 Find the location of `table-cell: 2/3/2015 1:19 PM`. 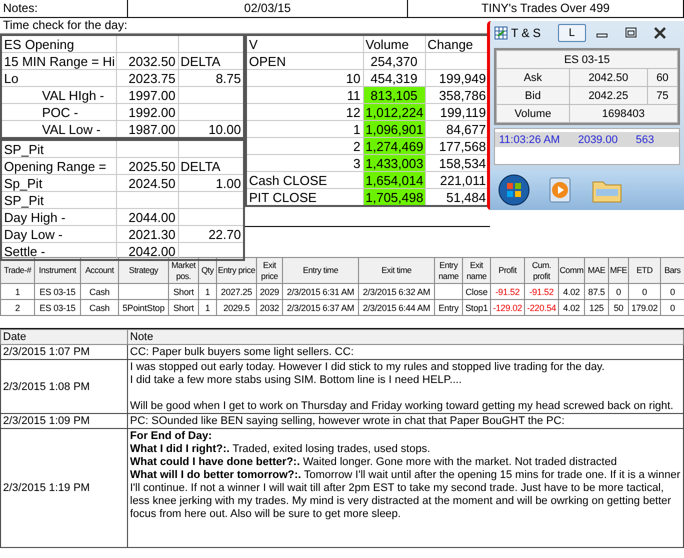

table-cell: 2/3/2015 1:19 PM is located at coordinates (64, 488).